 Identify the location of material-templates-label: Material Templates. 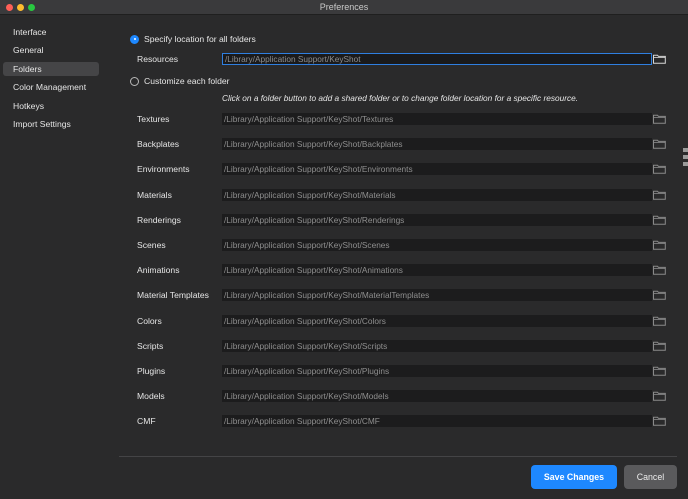
(173, 295).